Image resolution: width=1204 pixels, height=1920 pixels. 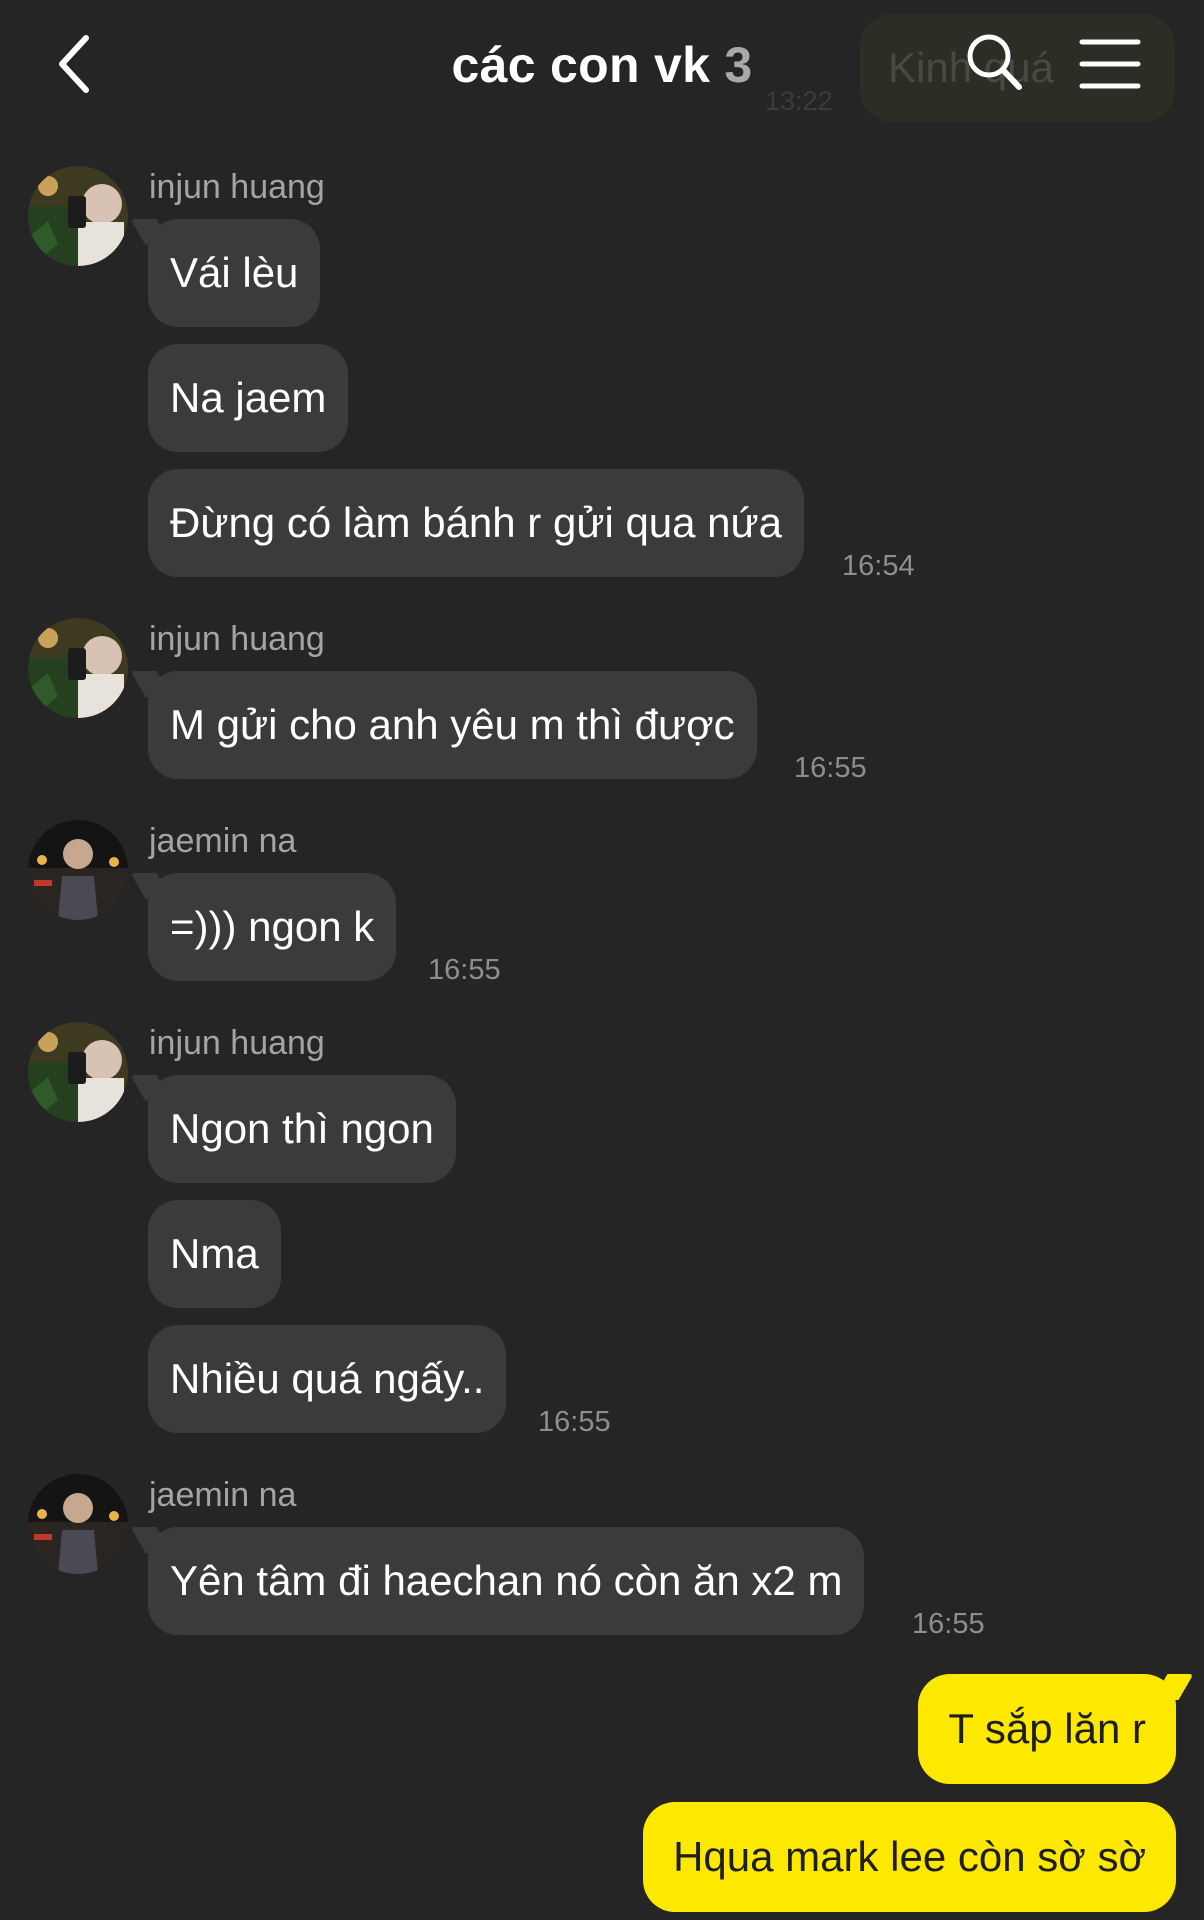 I want to click on menu-icon, so click(x=1110, y=64).